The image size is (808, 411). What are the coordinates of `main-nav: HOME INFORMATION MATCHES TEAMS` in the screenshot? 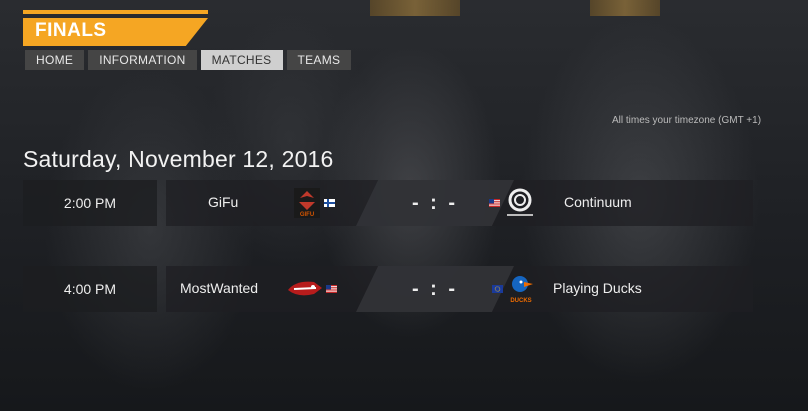 It's located at (188, 60).